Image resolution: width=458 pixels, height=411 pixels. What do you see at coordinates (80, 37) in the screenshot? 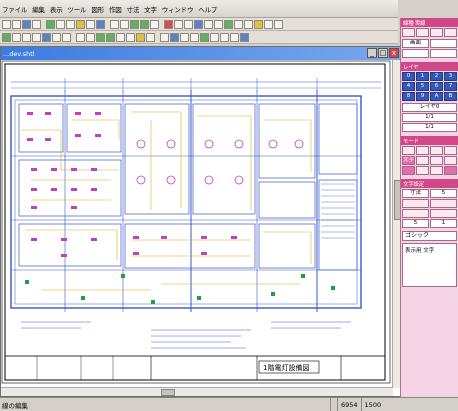
I see `grid-button` at bounding box center [80, 37].